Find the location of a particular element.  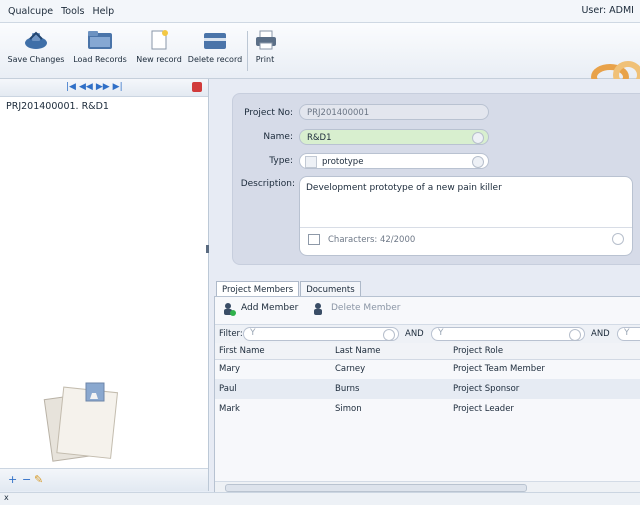

delete-record-button: Delete record is located at coordinates (215, 46).